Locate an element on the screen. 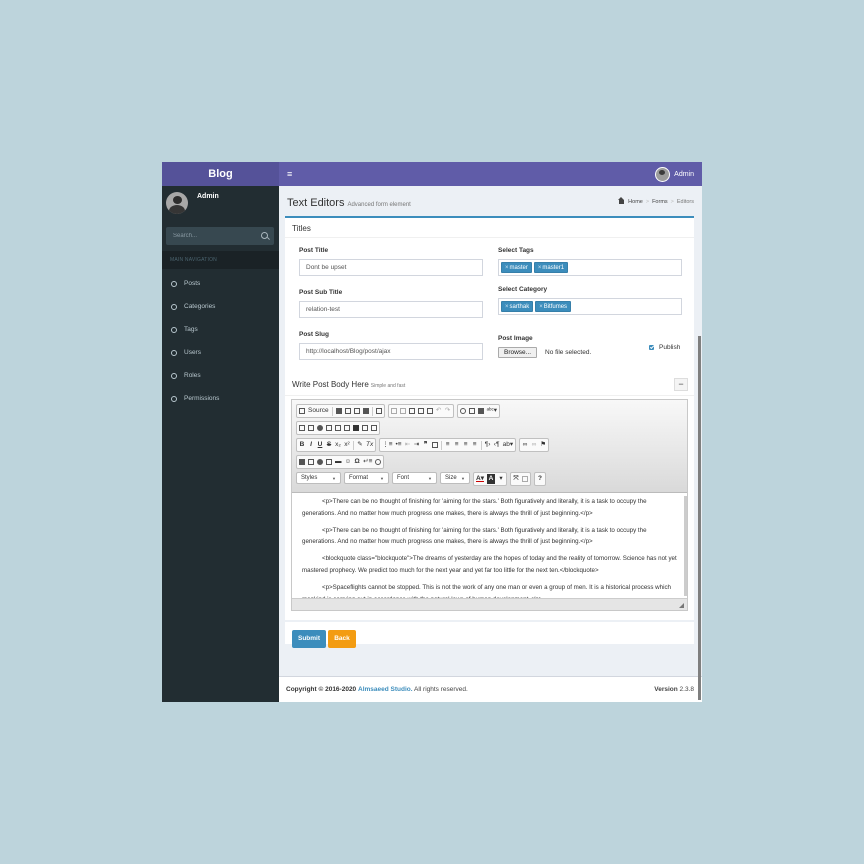  paste-word-icon is located at coordinates (429, 411).